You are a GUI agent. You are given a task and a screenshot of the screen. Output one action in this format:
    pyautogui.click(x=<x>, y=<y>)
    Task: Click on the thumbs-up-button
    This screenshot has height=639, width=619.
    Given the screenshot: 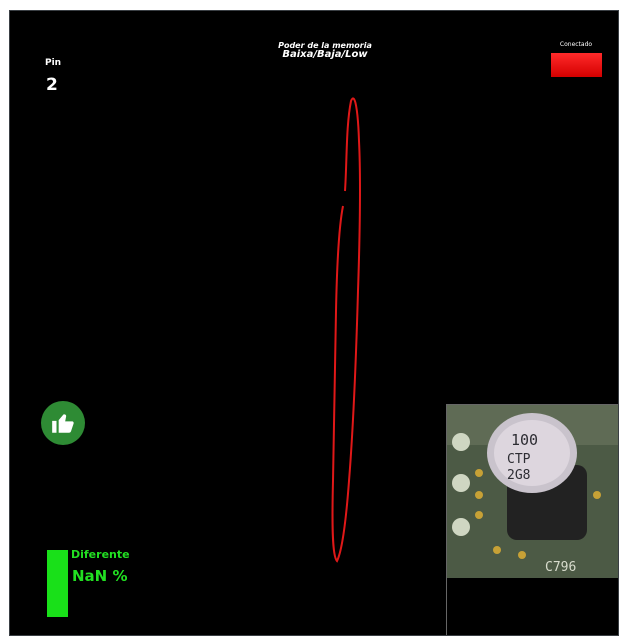 What is the action you would take?
    pyautogui.click(x=63, y=423)
    